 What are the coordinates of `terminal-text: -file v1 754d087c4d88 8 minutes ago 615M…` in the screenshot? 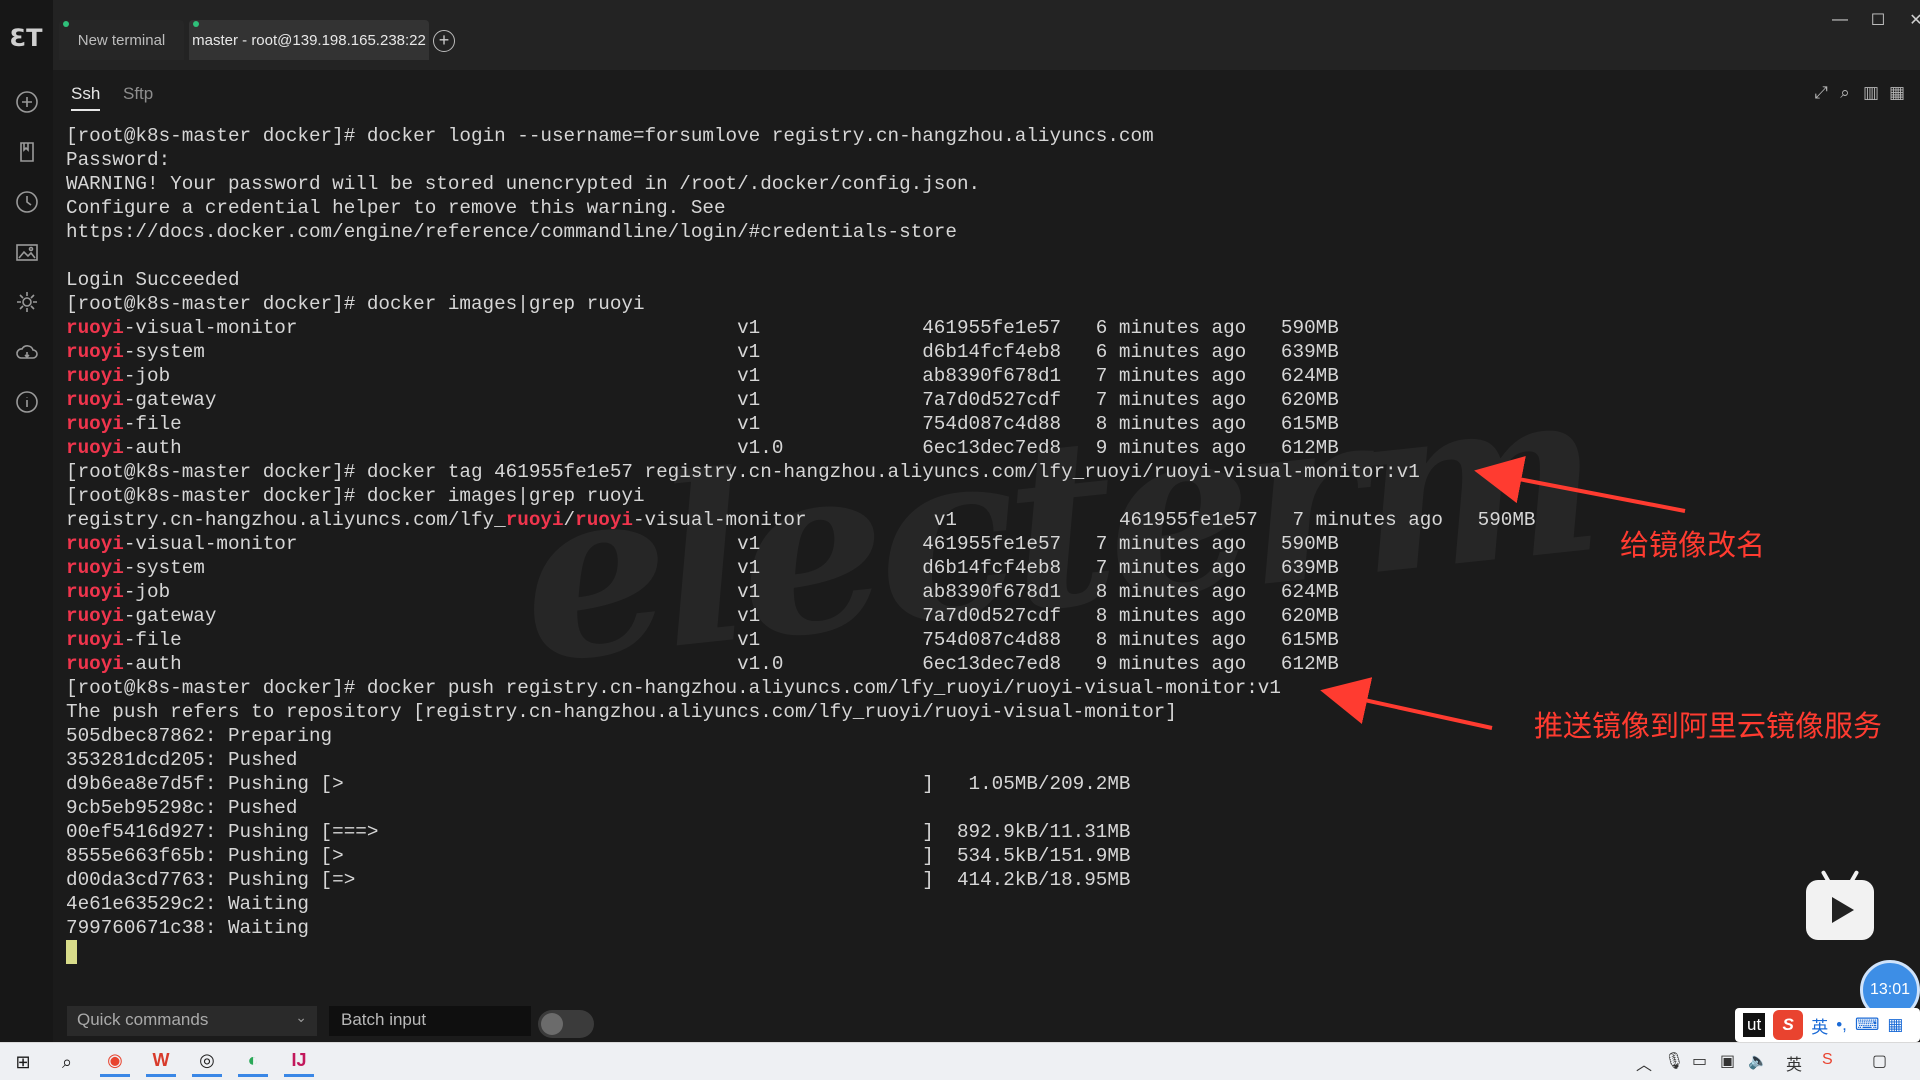 It's located at (731, 640).